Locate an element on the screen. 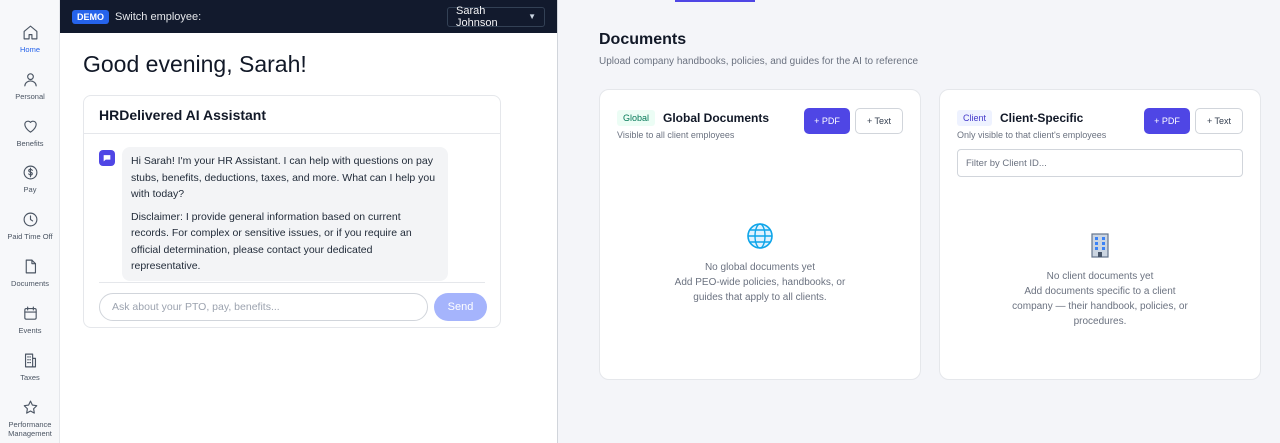 This screenshot has width=1280, height=443. sidebar-item-label: Pay is located at coordinates (30, 189).